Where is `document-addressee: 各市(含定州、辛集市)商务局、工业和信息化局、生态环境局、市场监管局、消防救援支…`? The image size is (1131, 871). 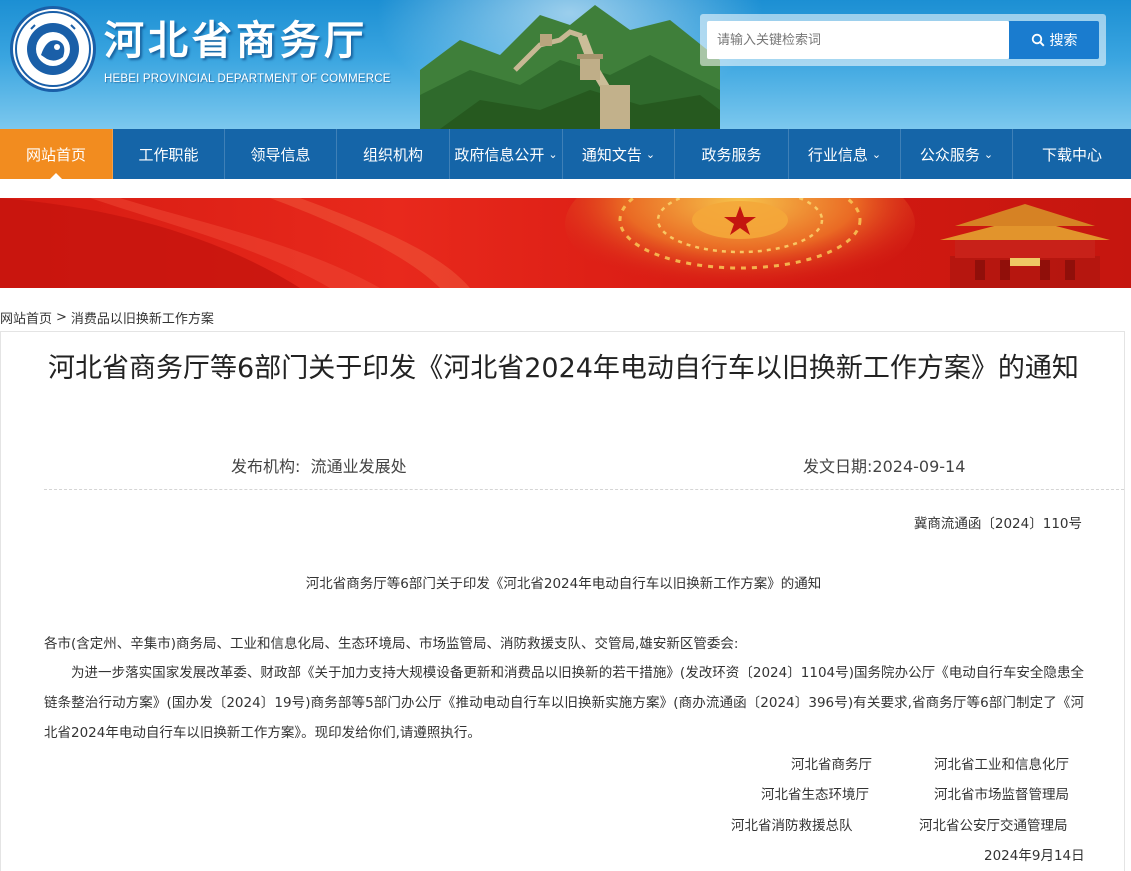
document-addressee: 各市(含定州、辛集市)商务局、工业和信息化局、生态环境局、市场监管局、消防救援支… is located at coordinates (391, 644).